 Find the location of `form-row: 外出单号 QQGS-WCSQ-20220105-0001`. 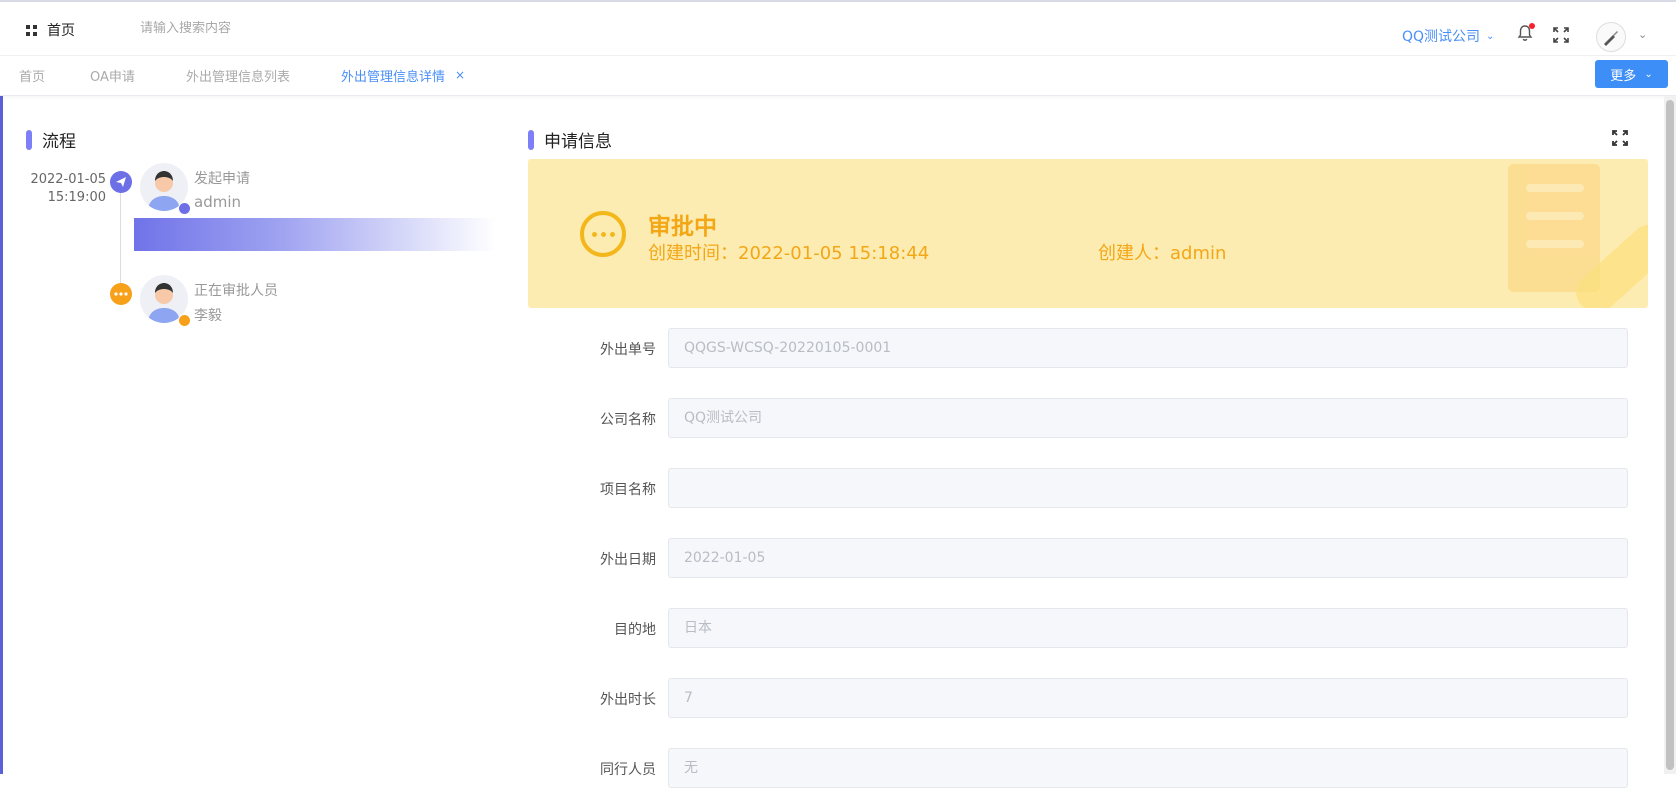

form-row: 外出单号 QQGS-WCSQ-20220105-0001 is located at coordinates (1088, 348).